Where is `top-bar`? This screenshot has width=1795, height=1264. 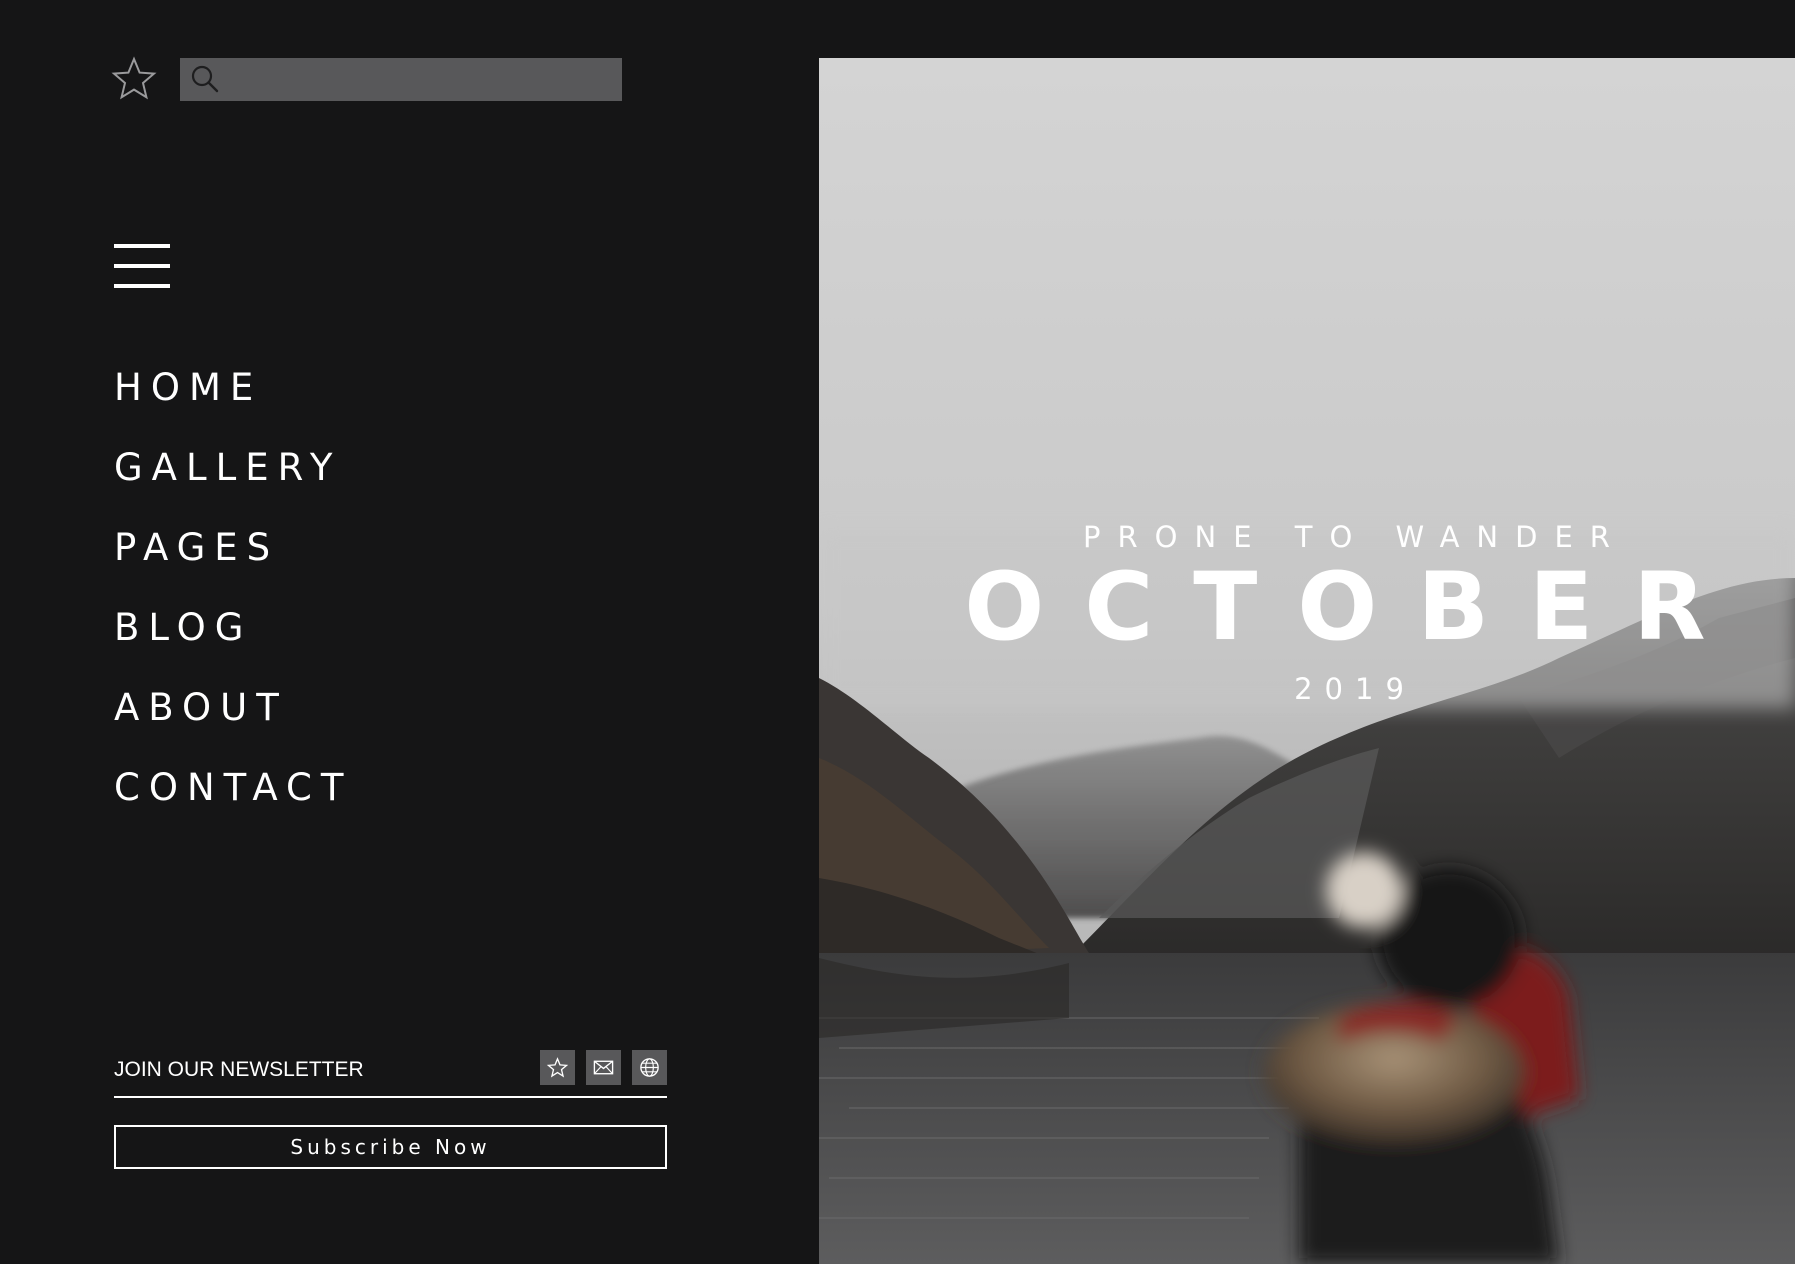
top-bar is located at coordinates (366, 79).